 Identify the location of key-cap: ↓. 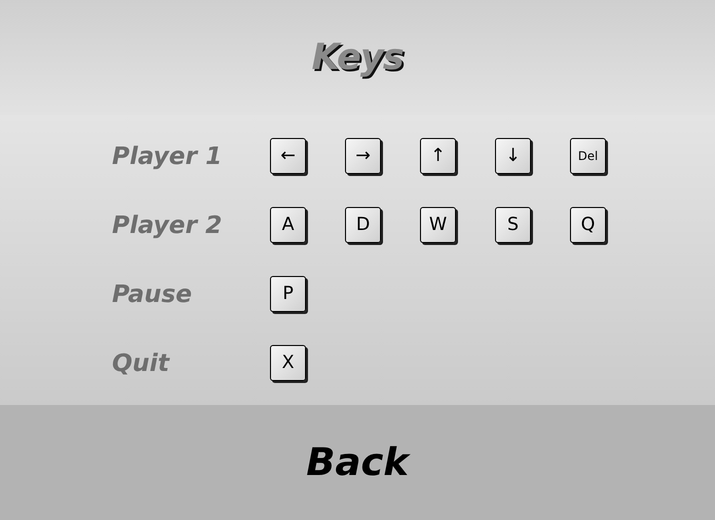
(513, 156).